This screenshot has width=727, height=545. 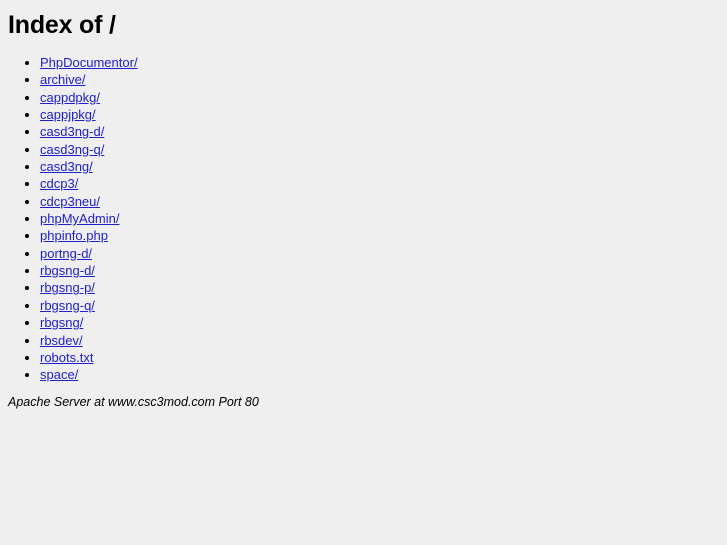 I want to click on page-title: Index of /, so click(x=363, y=19).